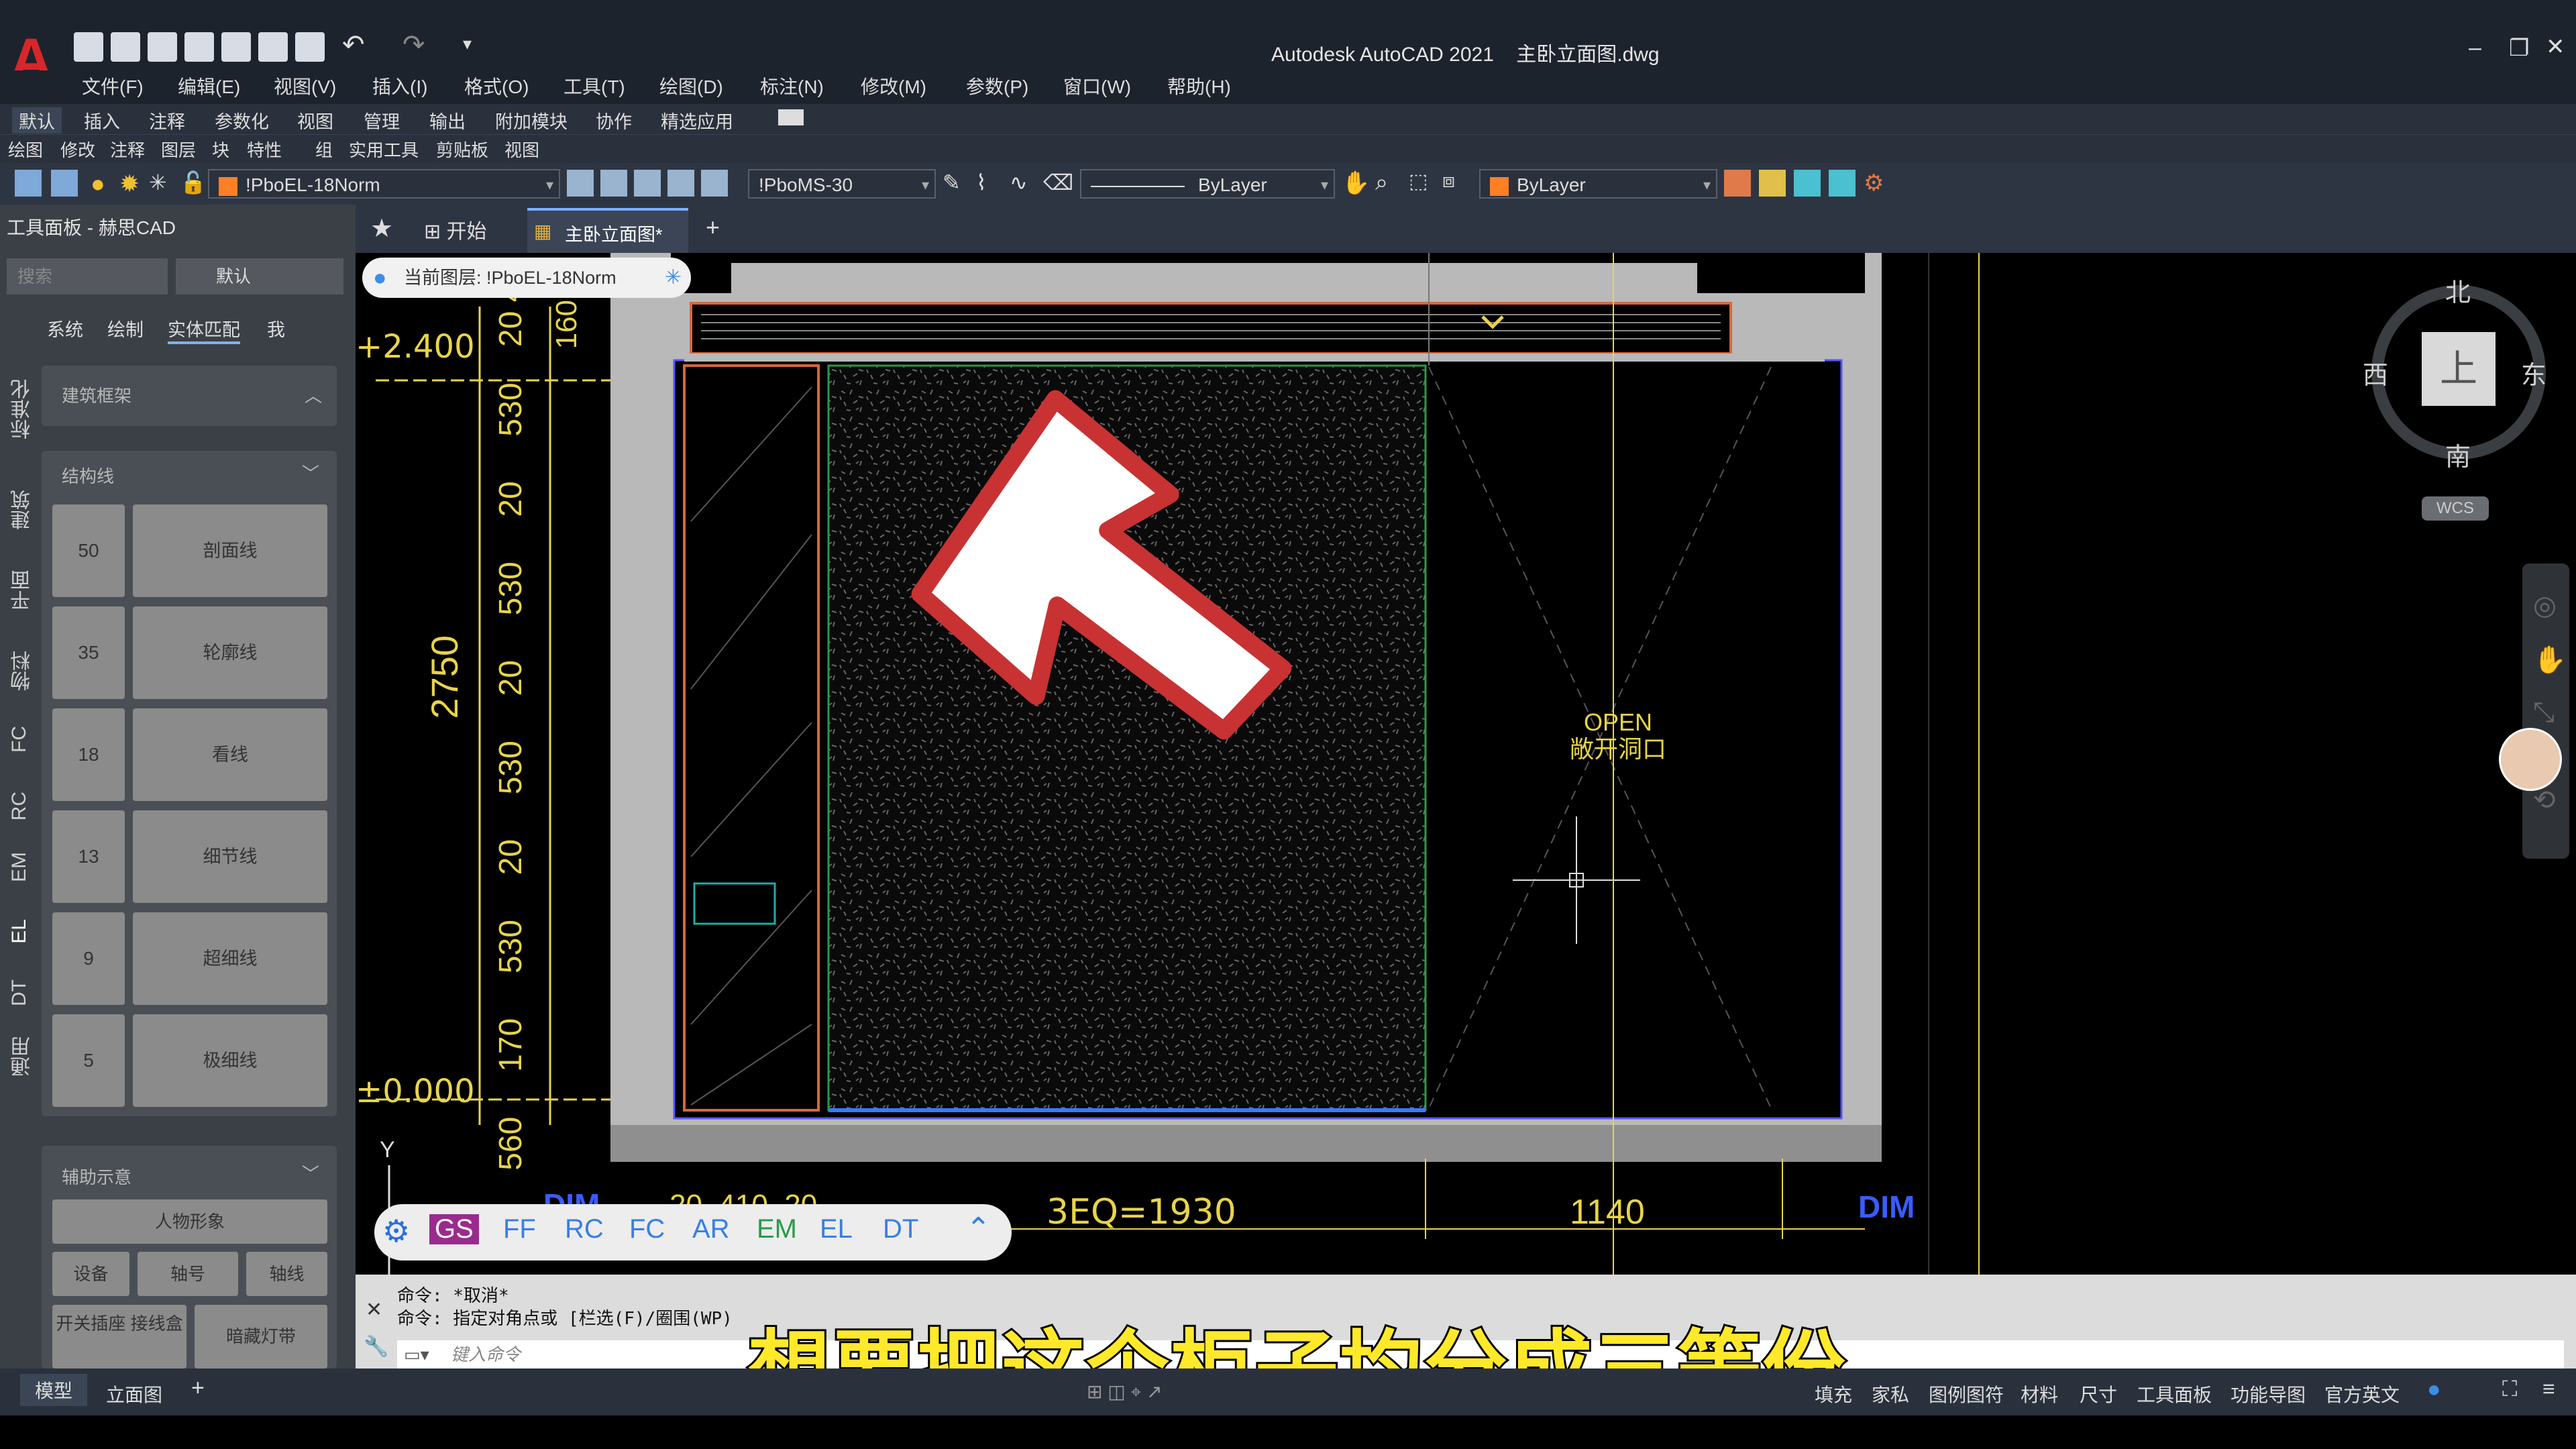 This screenshot has height=1449, width=2576. What do you see at coordinates (127, 149) in the screenshot?
I see `panel-annotate: 注释` at bounding box center [127, 149].